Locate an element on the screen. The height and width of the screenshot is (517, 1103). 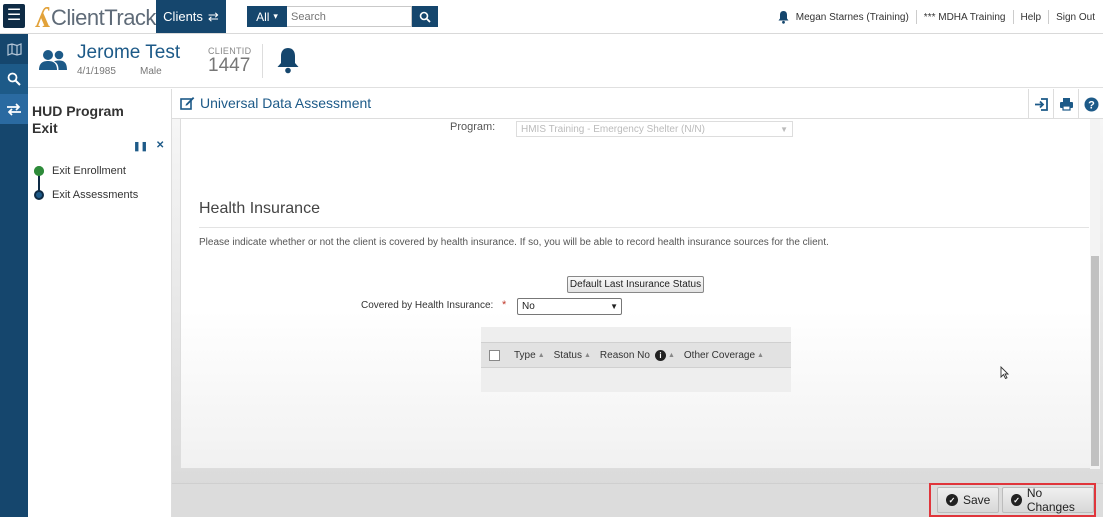
column-type: Type ▲ is located at coordinates (529, 355).